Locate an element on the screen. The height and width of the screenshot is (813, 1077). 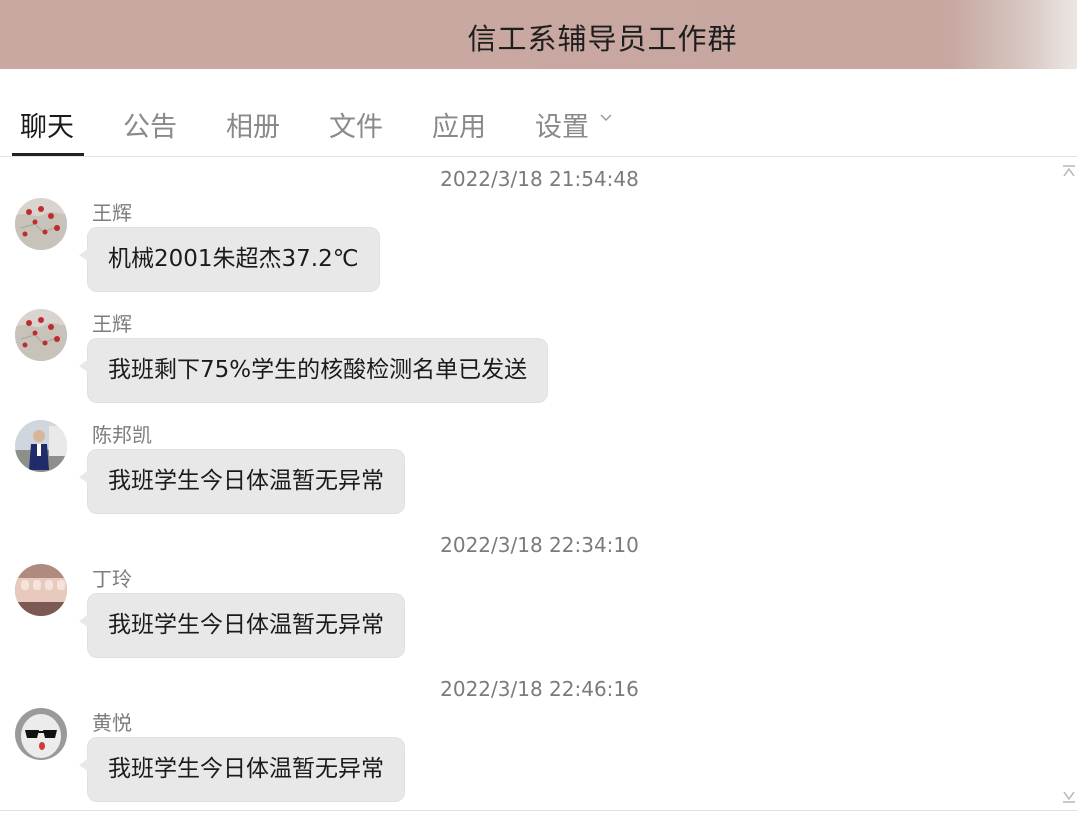
tab-apps: 应用 is located at coordinates (459, 124).